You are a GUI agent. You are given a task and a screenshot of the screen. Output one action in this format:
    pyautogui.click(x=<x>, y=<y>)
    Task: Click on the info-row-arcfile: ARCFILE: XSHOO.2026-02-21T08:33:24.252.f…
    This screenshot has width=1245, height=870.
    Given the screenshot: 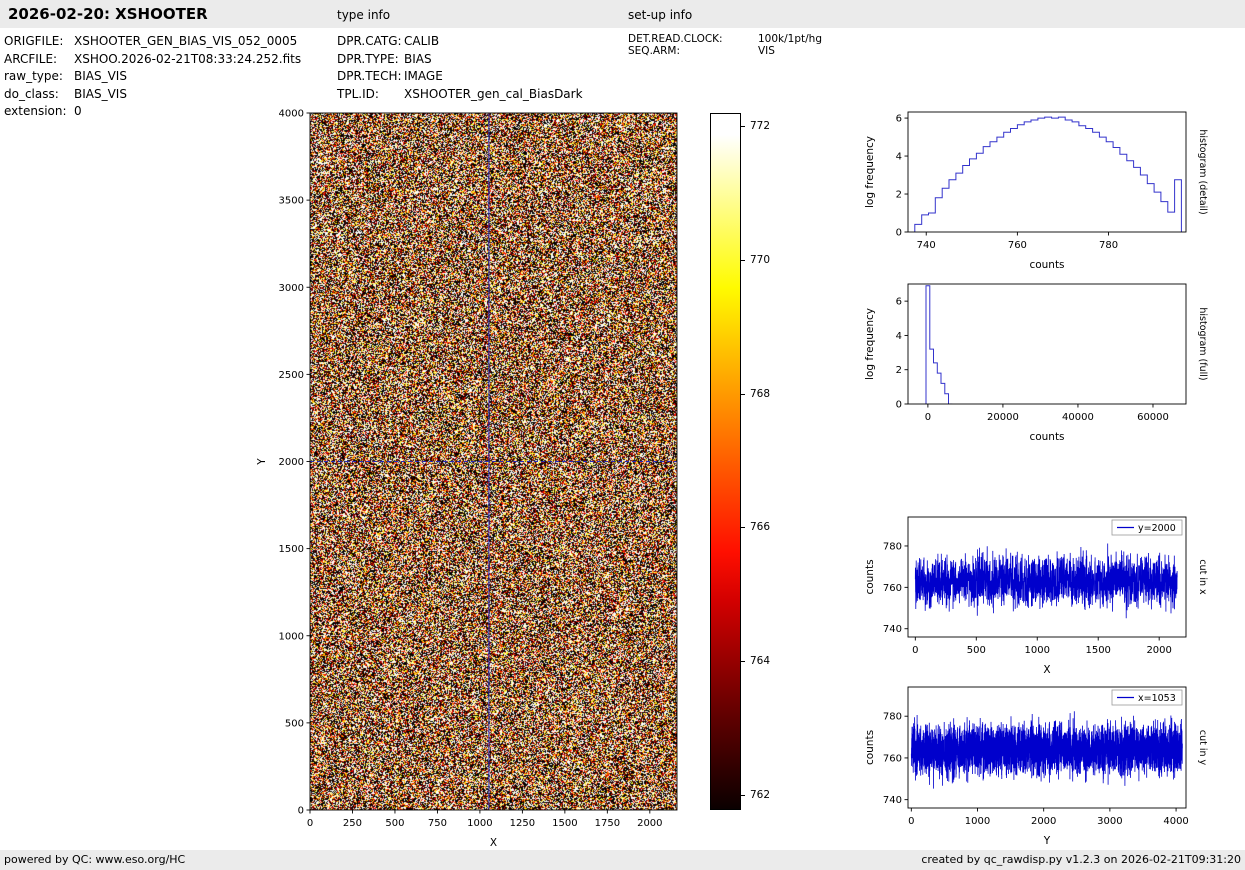 What is the action you would take?
    pyautogui.click(x=152, y=60)
    